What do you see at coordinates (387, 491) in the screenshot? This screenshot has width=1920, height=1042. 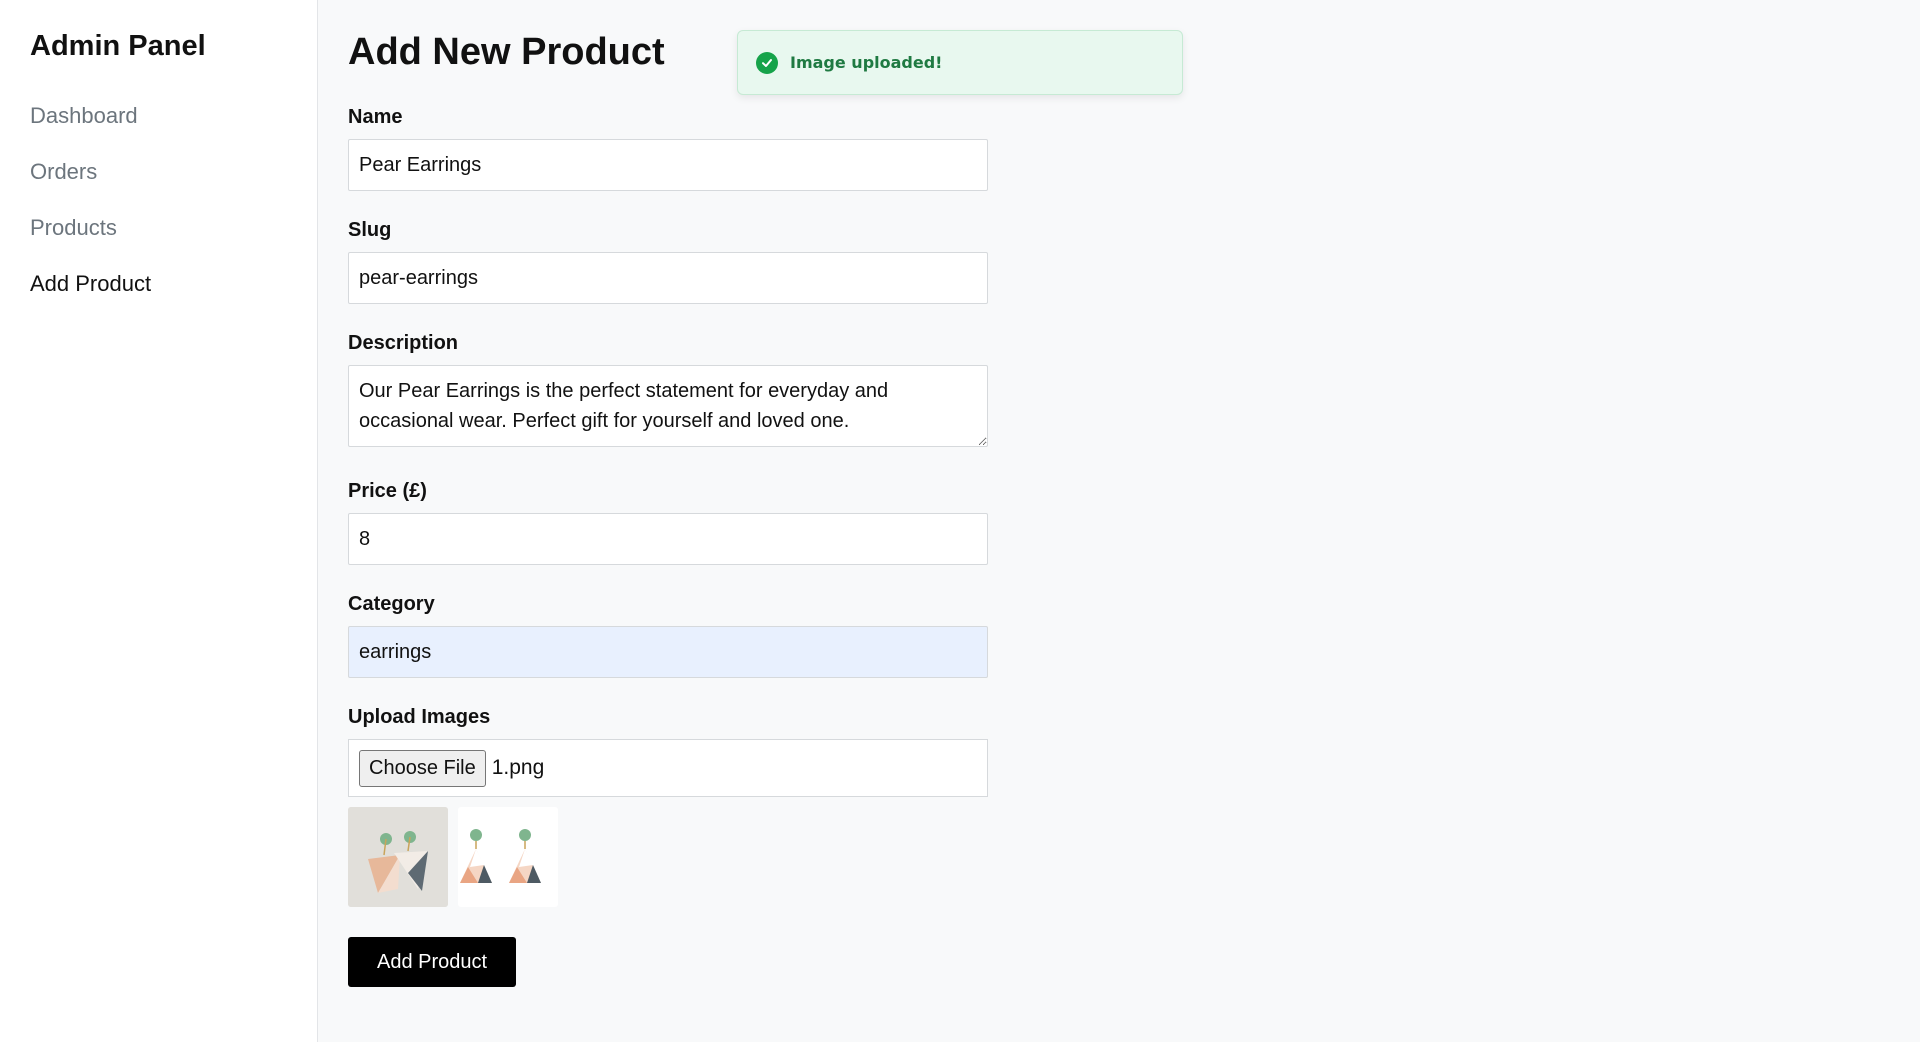 I see `price-label: Price (£)` at bounding box center [387, 491].